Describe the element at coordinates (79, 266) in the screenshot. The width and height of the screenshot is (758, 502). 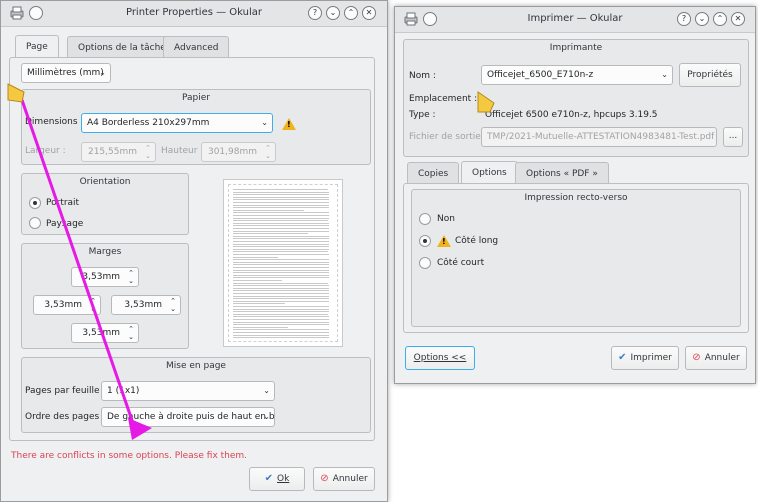
I see `annotation-arrow-line` at that location.